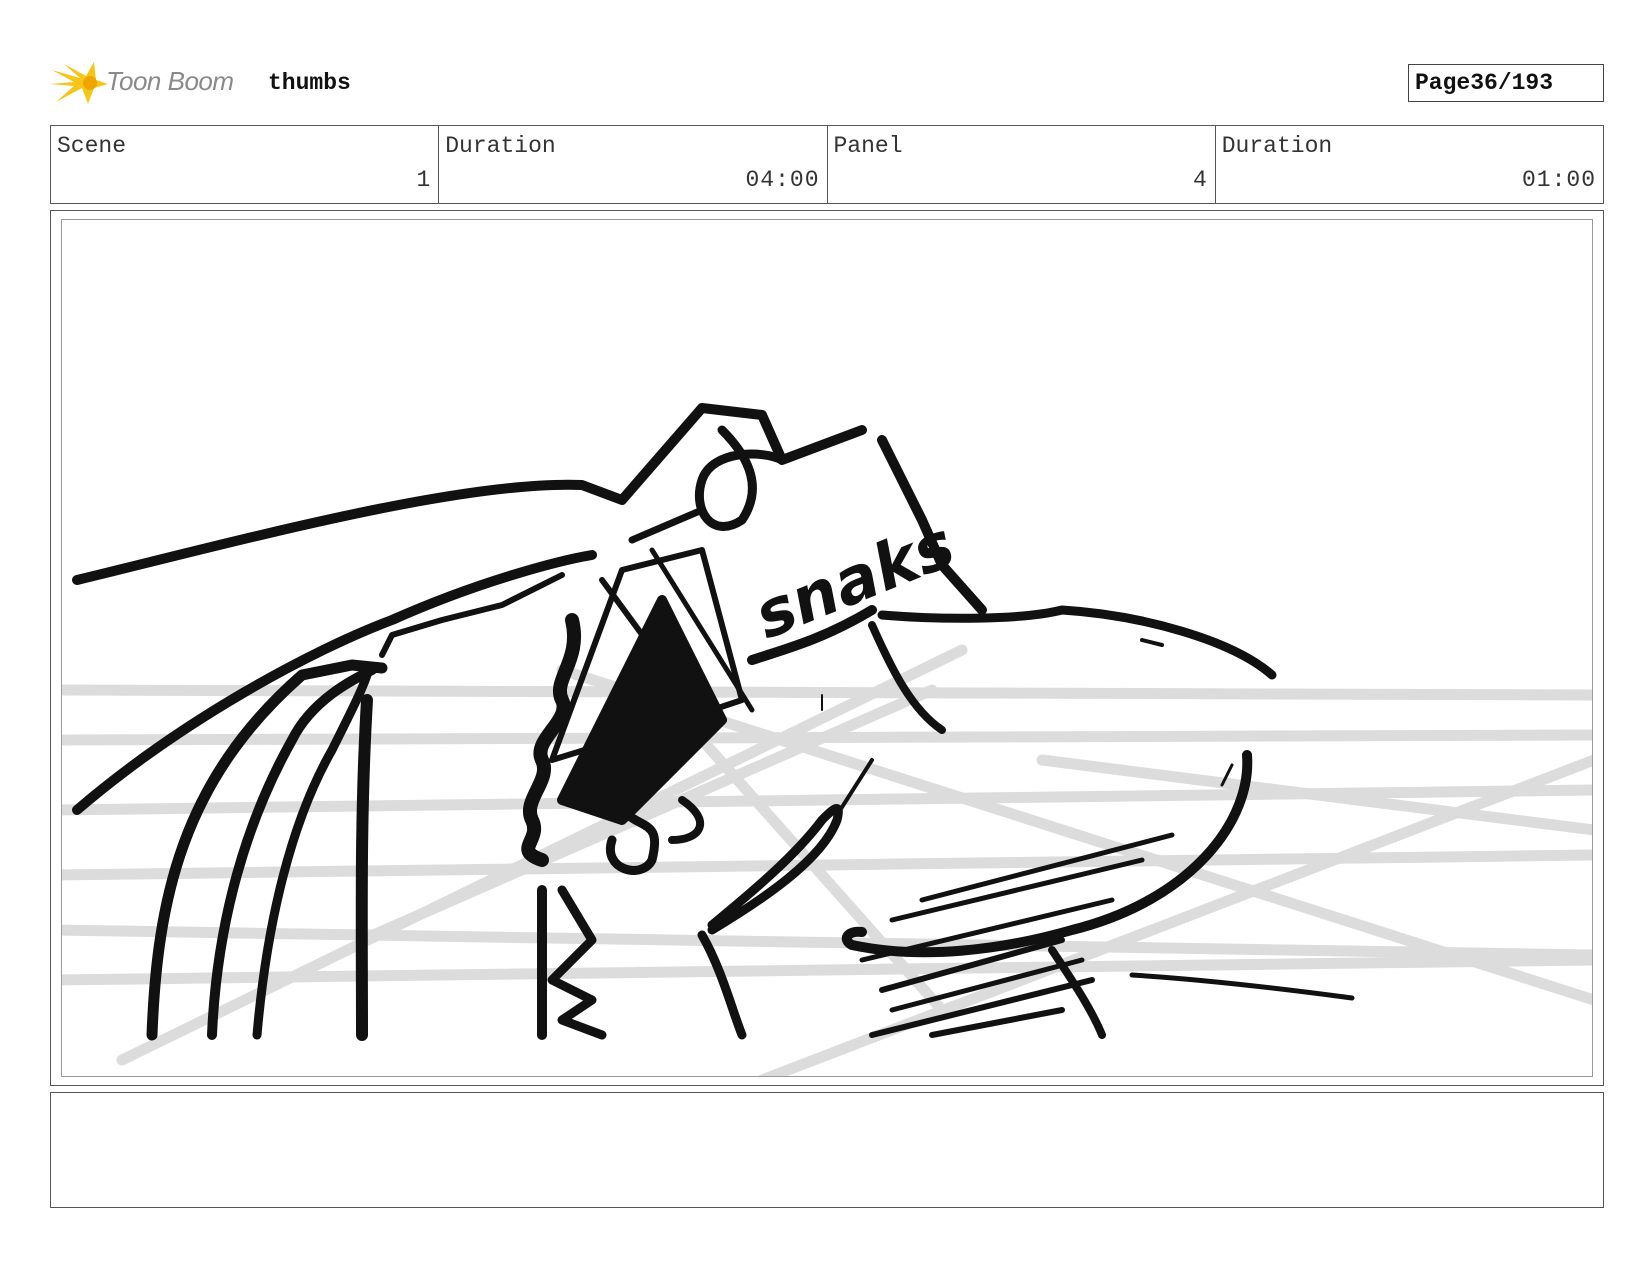  Describe the element at coordinates (1022, 164) in the screenshot. I see `panel-cell: Panel 4` at that location.